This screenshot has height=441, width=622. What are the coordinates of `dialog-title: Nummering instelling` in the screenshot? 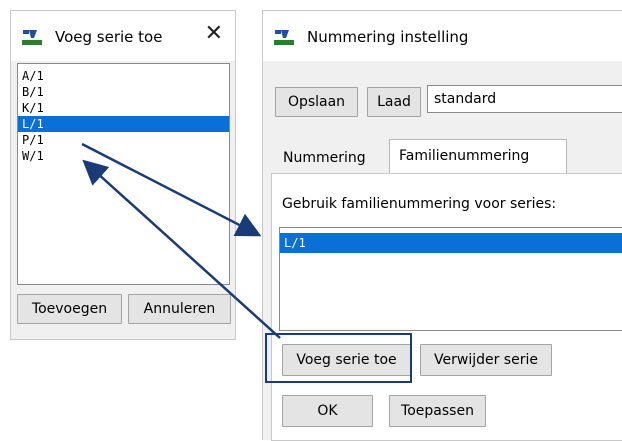 It's located at (388, 37).